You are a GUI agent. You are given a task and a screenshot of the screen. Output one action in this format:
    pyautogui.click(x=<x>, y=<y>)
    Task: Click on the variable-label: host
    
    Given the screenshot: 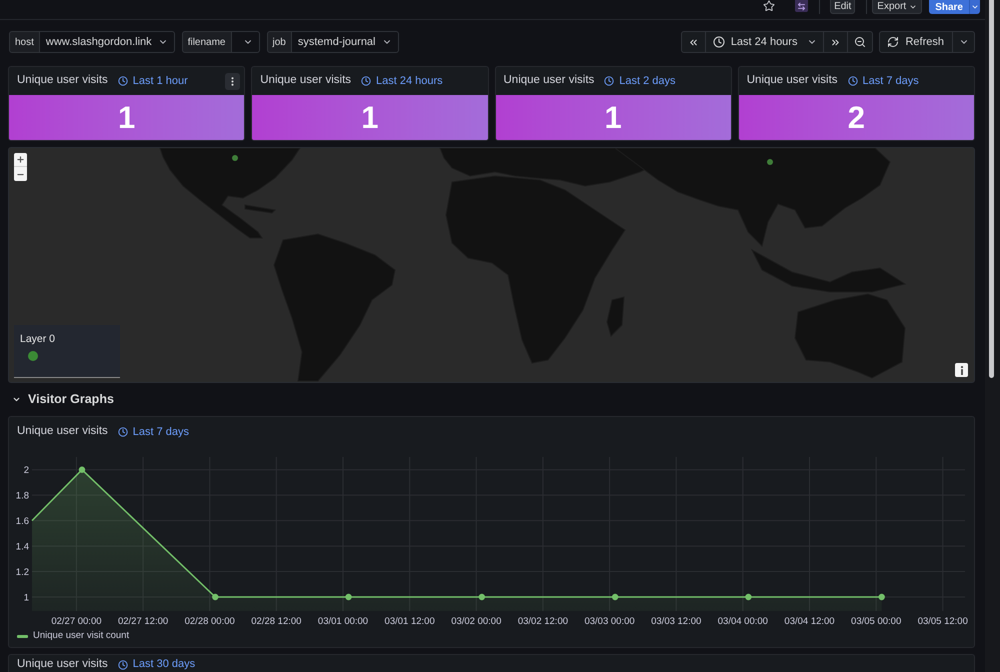 What is the action you would take?
    pyautogui.click(x=24, y=42)
    